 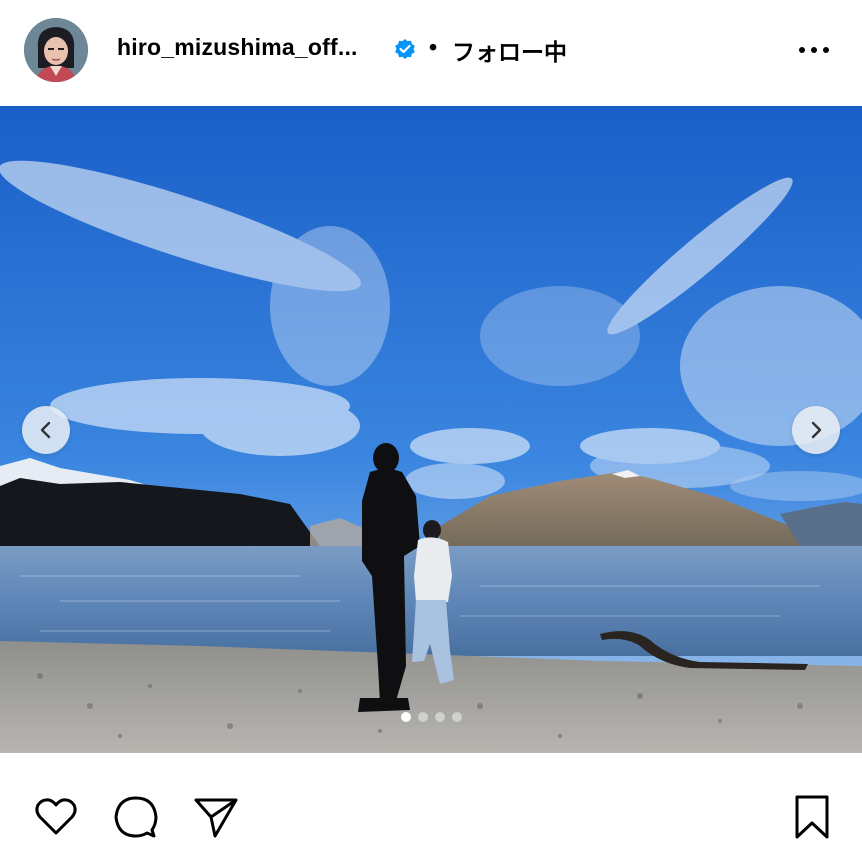 I want to click on carousel-dot-active, so click(x=405, y=717).